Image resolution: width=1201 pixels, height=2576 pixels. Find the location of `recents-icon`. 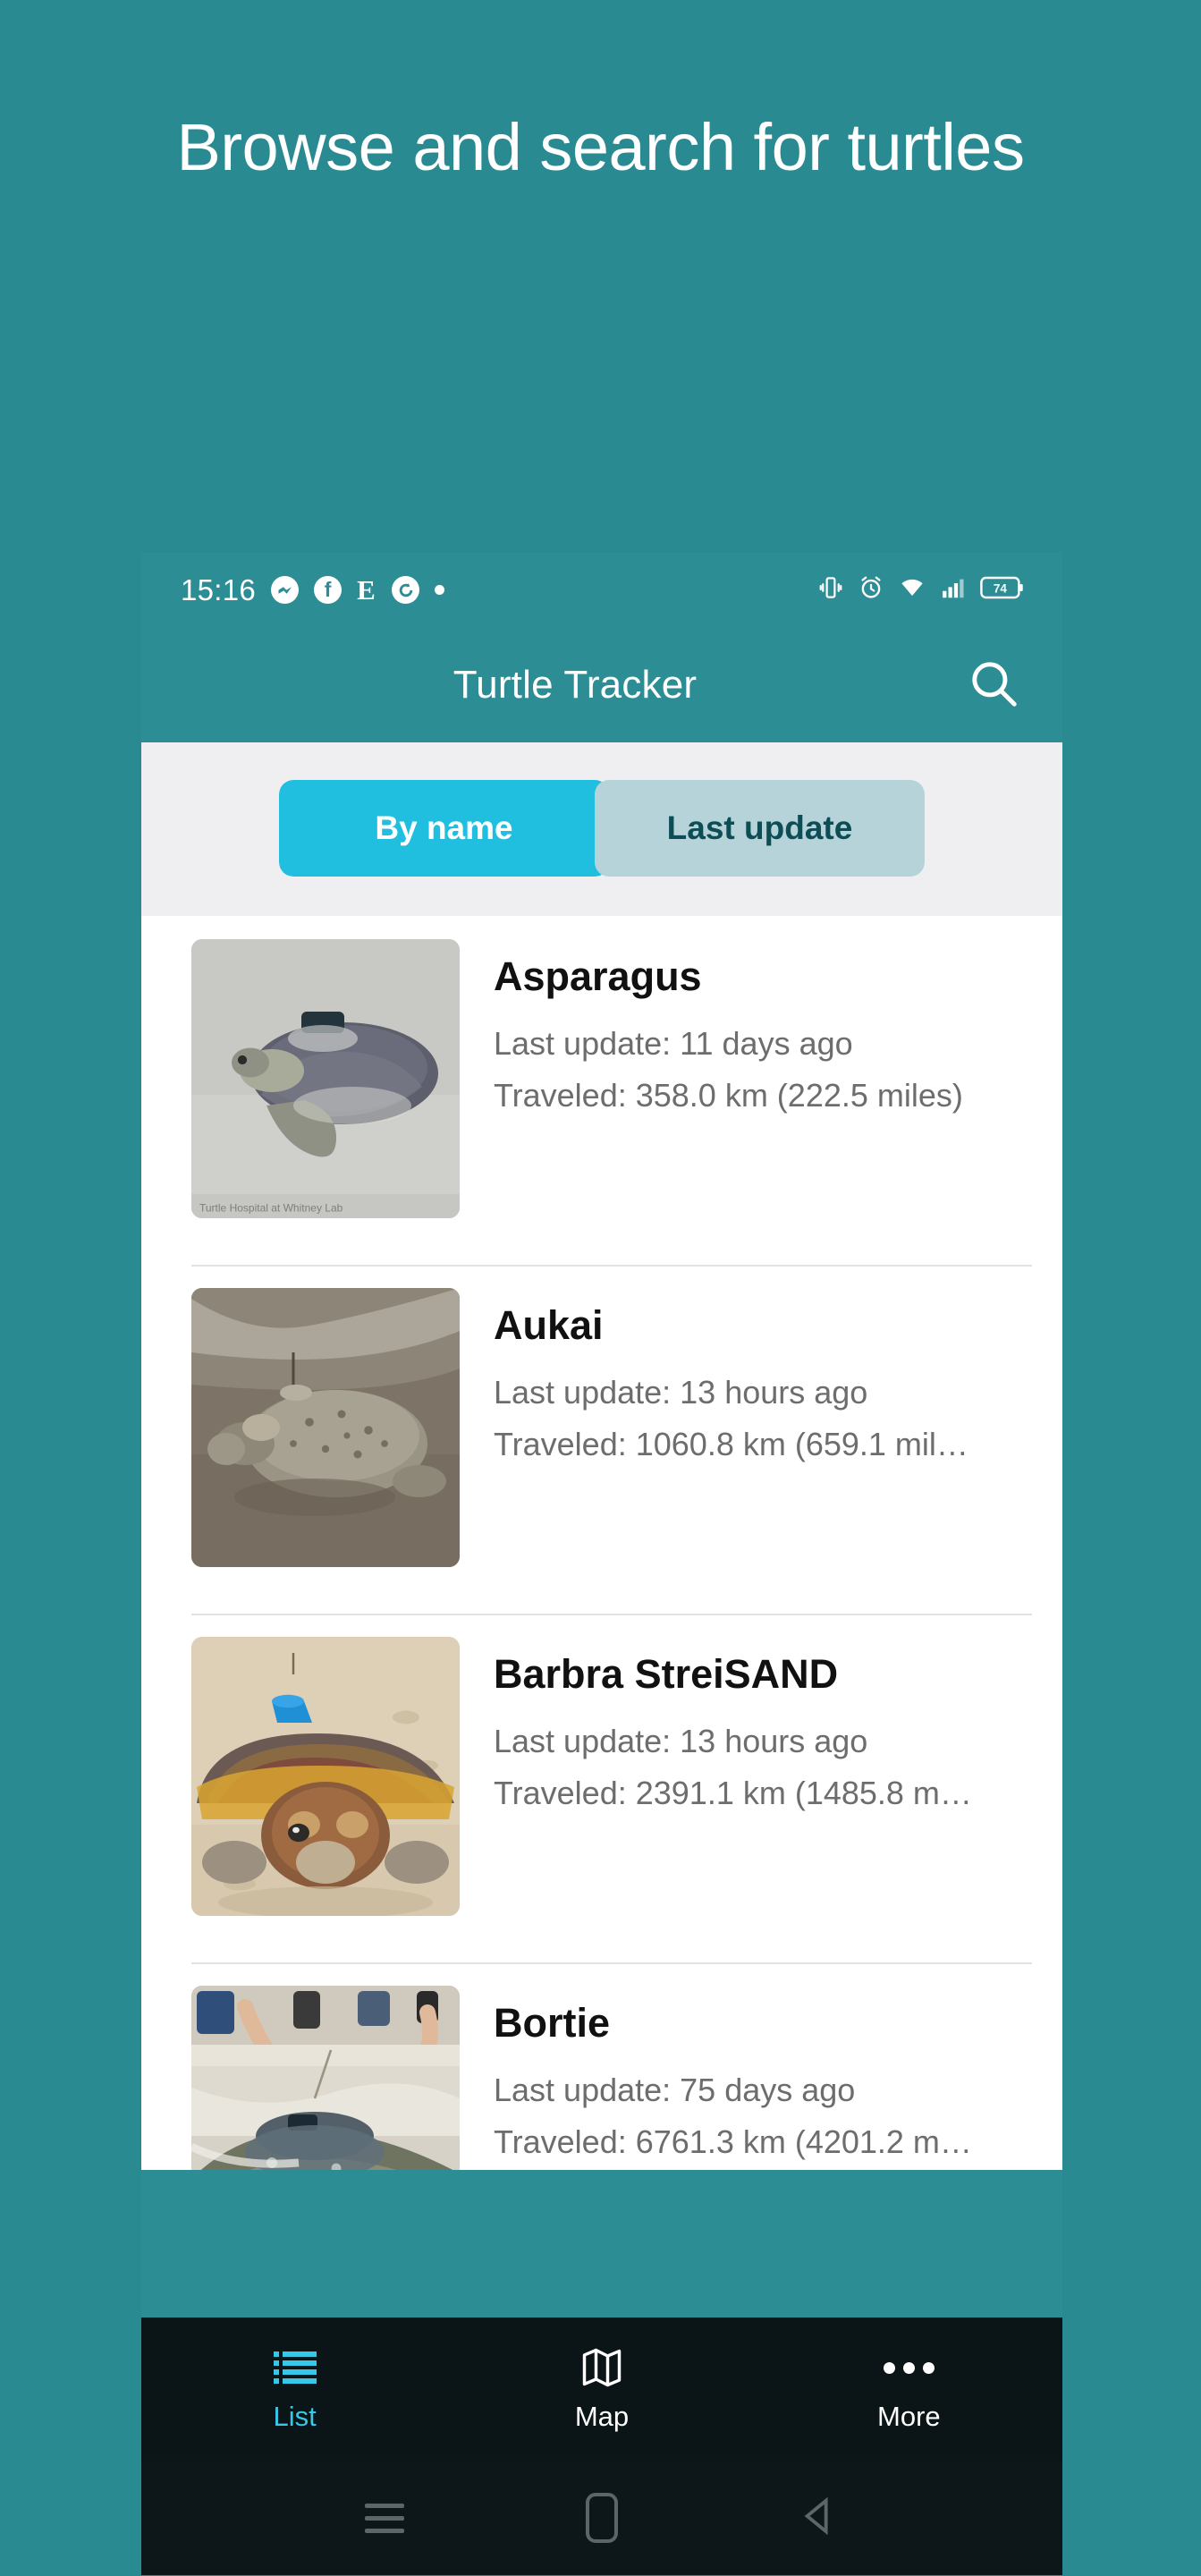

recents-icon is located at coordinates (384, 2518).